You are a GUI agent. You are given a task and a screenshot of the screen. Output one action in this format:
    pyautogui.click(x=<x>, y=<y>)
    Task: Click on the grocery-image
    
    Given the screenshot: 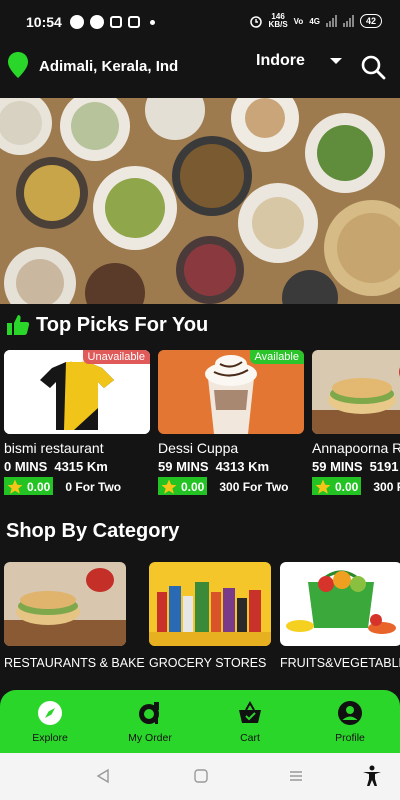 What is the action you would take?
    pyautogui.click(x=210, y=604)
    